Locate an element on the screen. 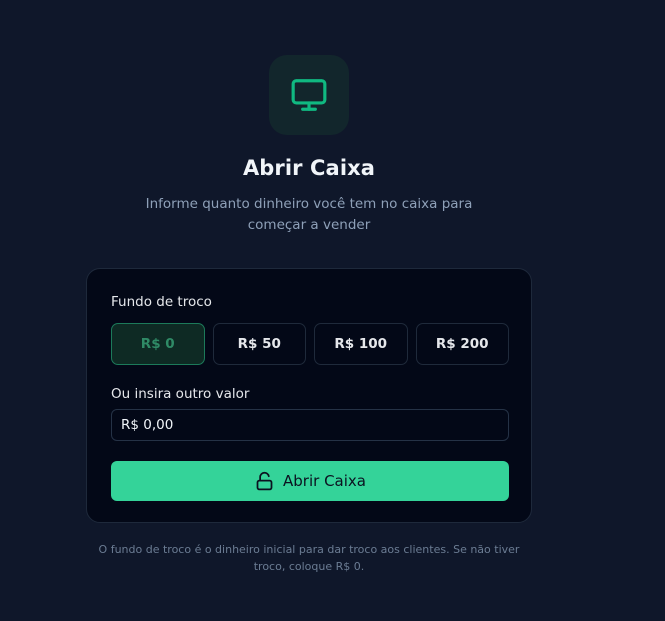  preset-amounts: R$ 0 R$ 50 R$ 100 R$ 200 is located at coordinates (310, 344).